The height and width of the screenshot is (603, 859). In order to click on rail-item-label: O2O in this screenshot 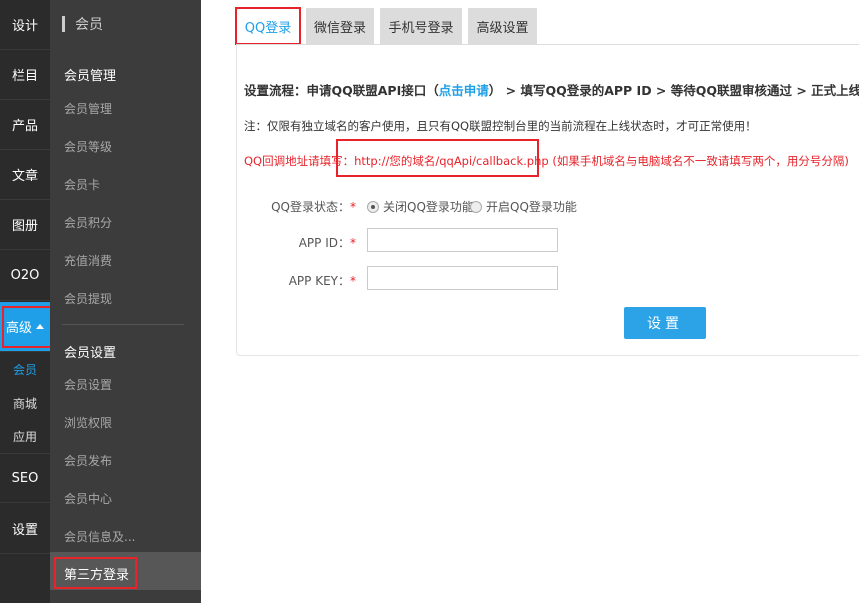, I will do `click(25, 275)`.